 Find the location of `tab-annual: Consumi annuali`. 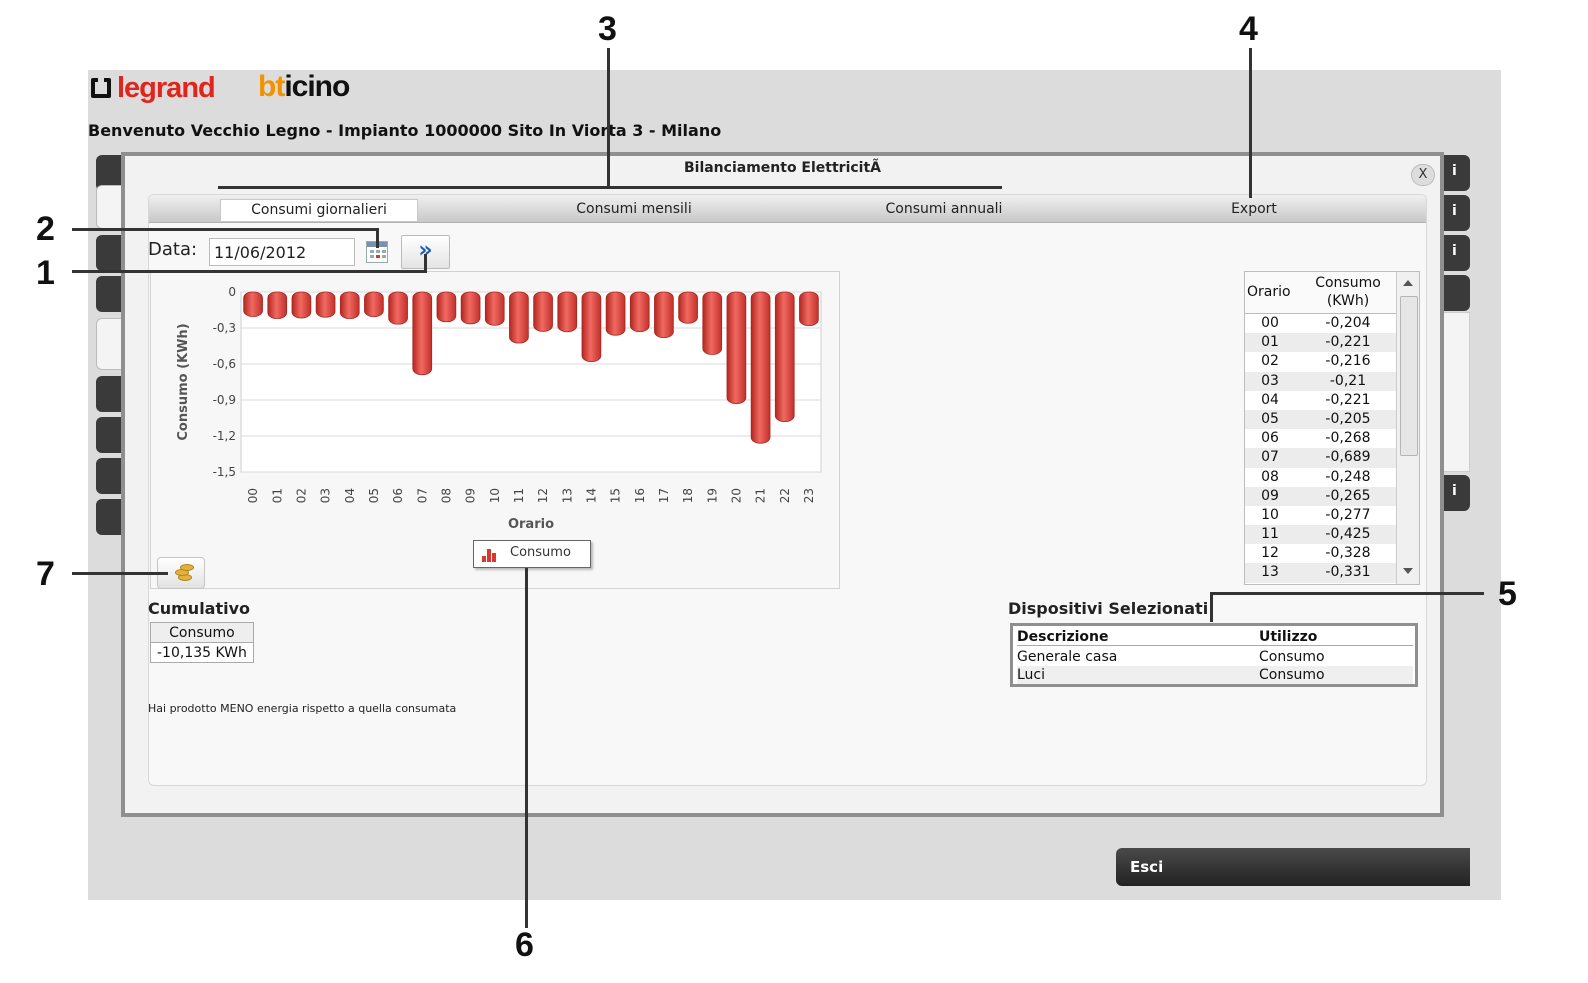

tab-annual: Consumi annuali is located at coordinates (944, 210).